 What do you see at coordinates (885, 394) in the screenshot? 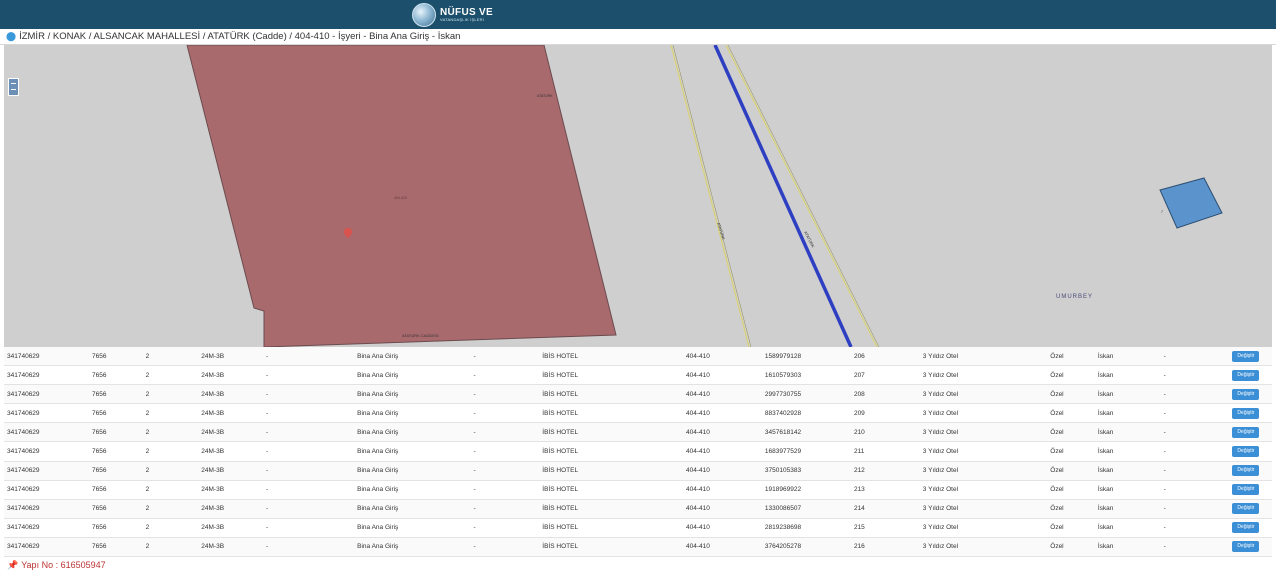
I see `table-cell: 208` at bounding box center [885, 394].